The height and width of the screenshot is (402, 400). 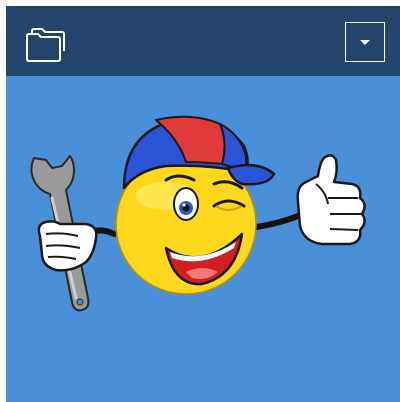 I want to click on dropdown-button, so click(x=365, y=42).